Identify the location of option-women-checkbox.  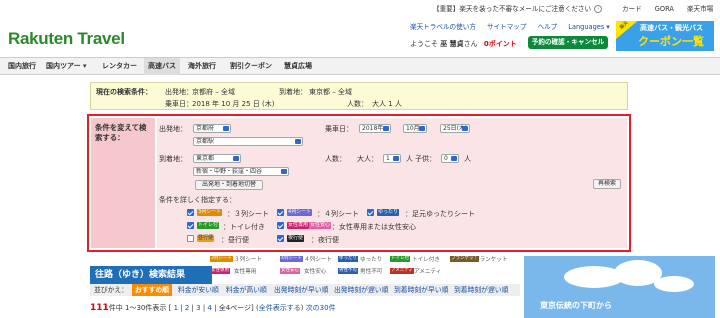
(280, 225).